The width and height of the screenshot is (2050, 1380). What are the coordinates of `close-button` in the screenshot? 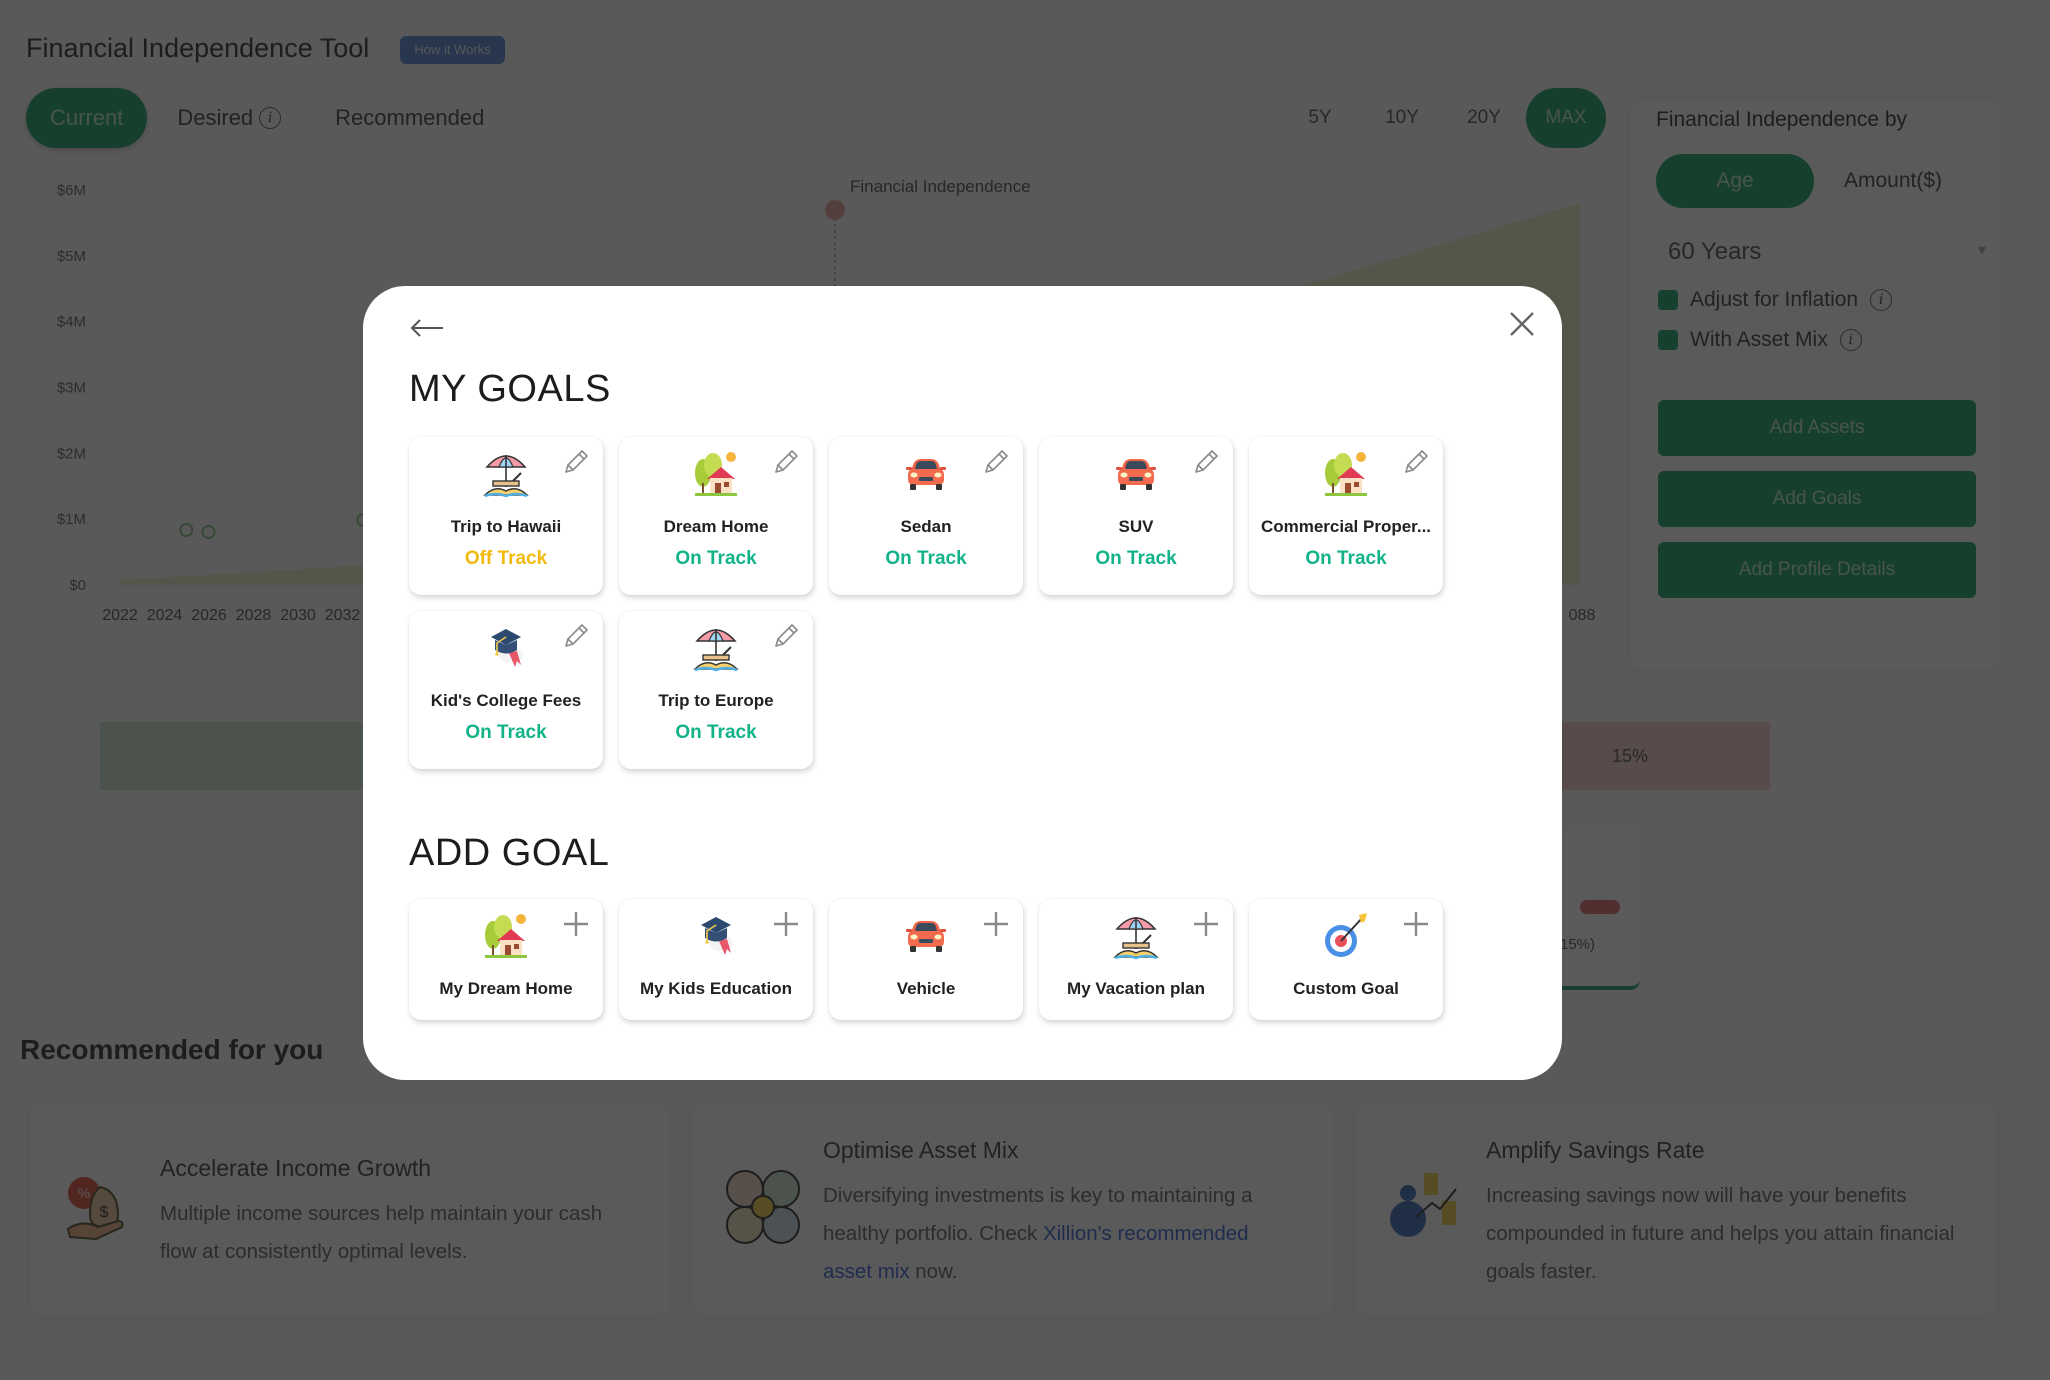 It's located at (1522, 324).